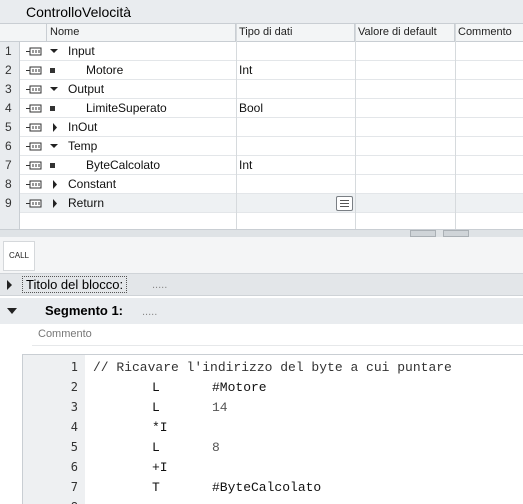 This screenshot has height=504, width=523. What do you see at coordinates (261, 51) in the screenshot?
I see `interface-row-input: 1 Input` at bounding box center [261, 51].